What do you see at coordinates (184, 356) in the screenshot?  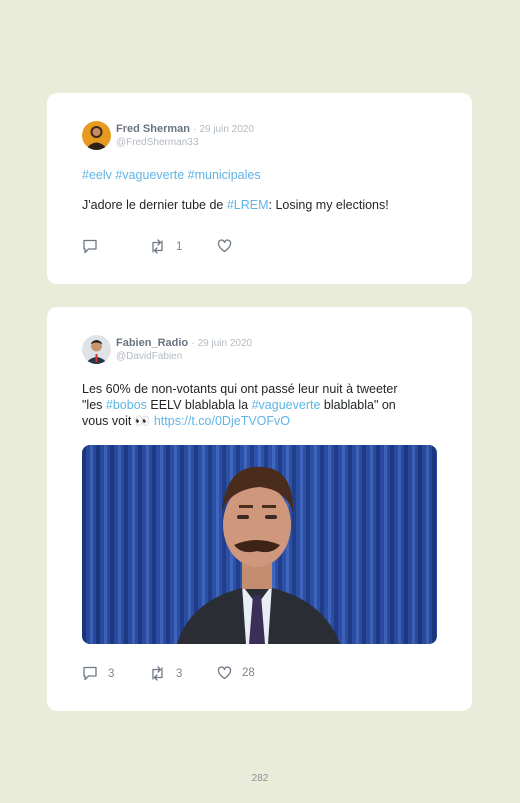 I see `user-handle: @DavidFabien` at bounding box center [184, 356].